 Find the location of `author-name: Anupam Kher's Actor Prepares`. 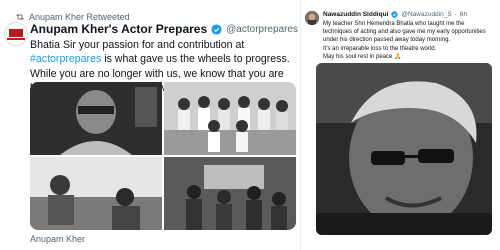

author-name: Anupam Kher's Actor Prepares is located at coordinates (118, 29).